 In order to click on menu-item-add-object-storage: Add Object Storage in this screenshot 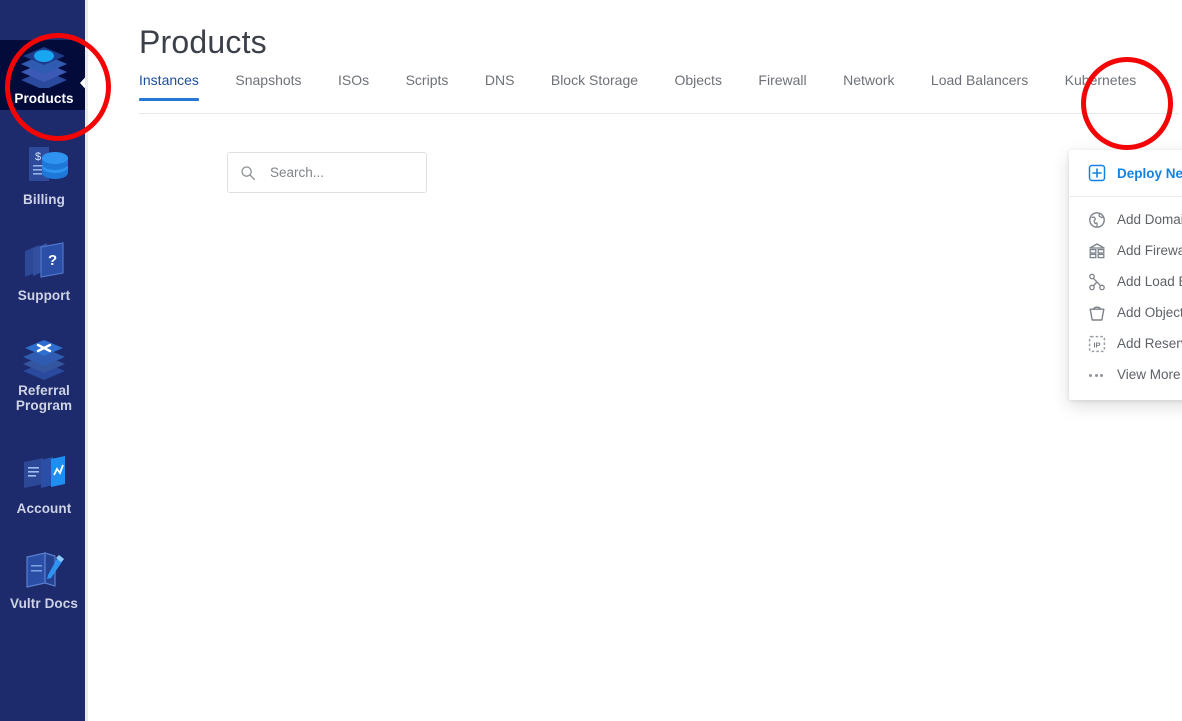, I will do `click(1125, 312)`.